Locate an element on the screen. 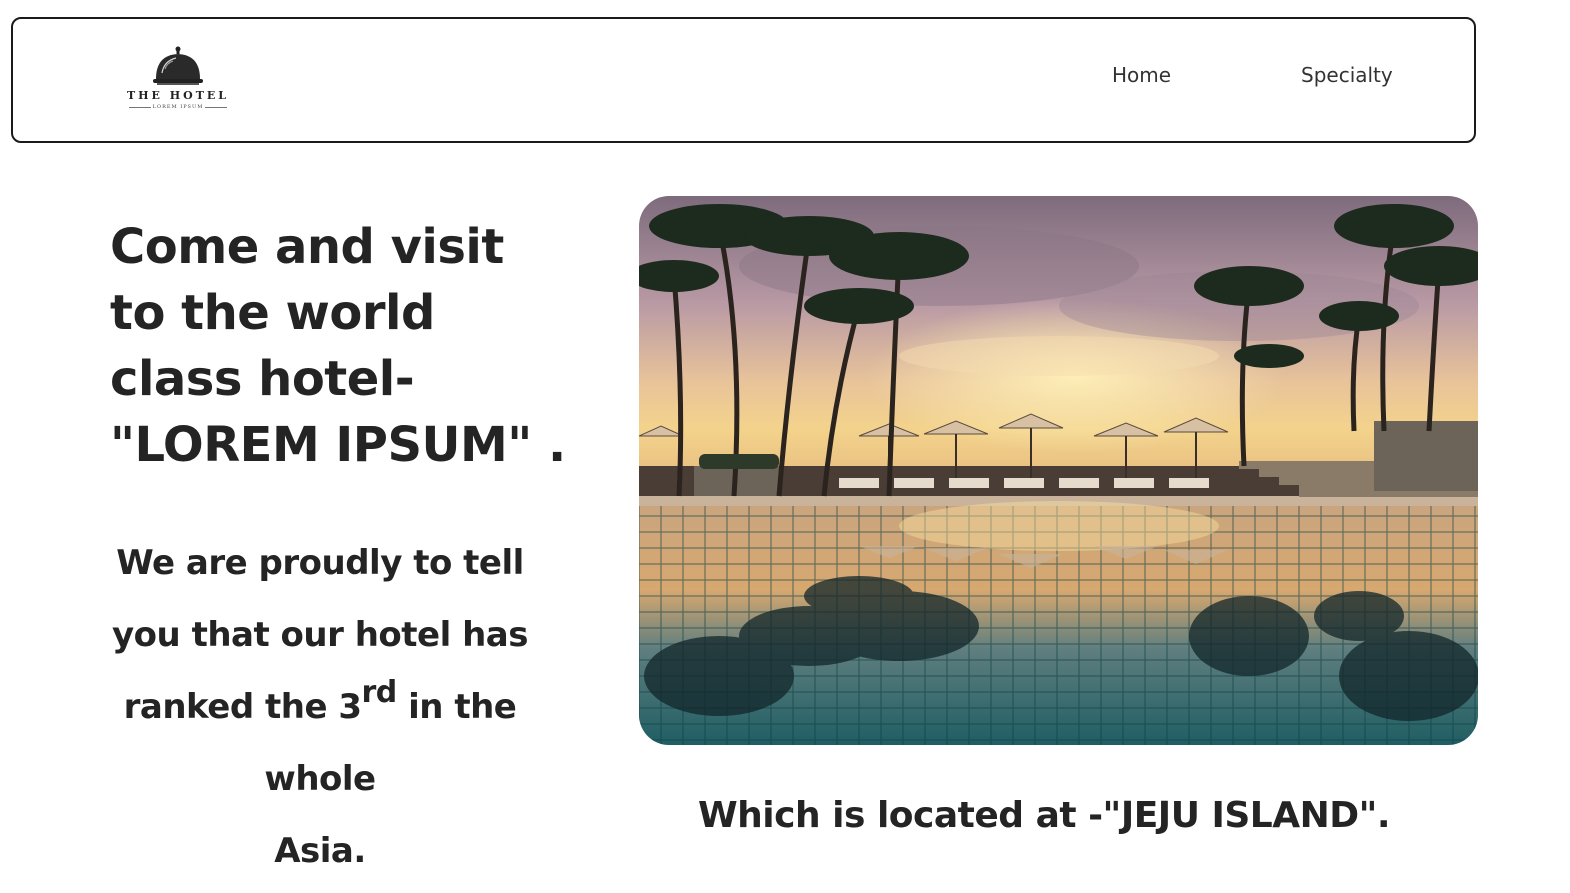  navbar: THE HOTEL LOREM IPSUM Home Specialty is located at coordinates (743, 80).